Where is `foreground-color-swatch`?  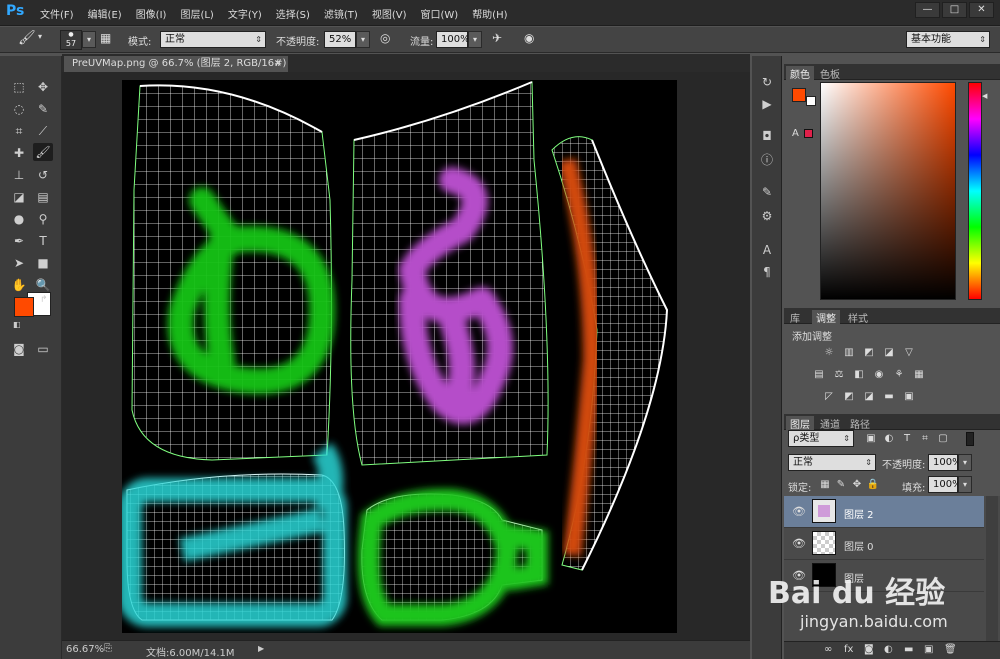 foreground-color-swatch is located at coordinates (24, 307).